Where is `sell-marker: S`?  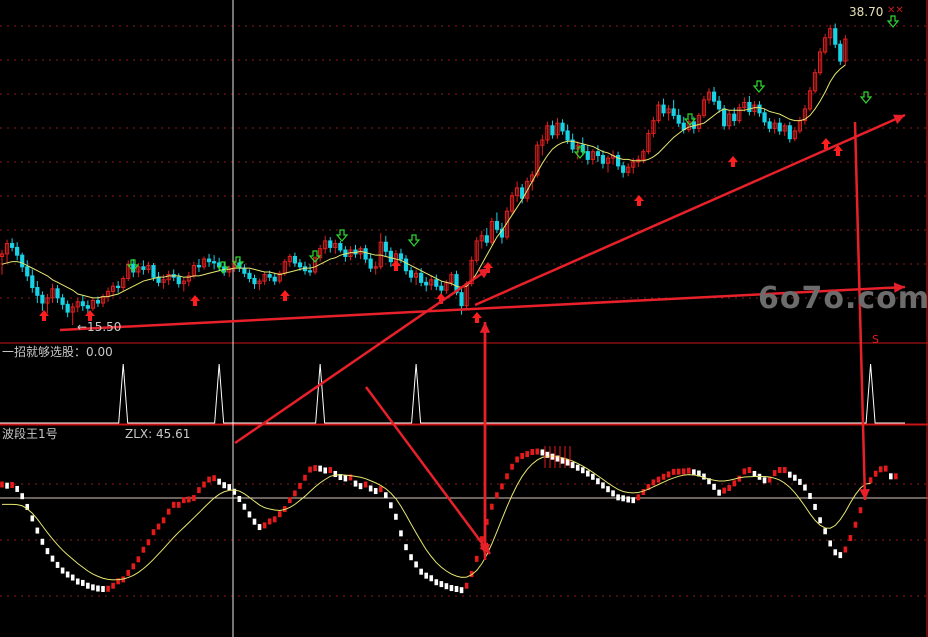 sell-marker: S is located at coordinates (875, 339).